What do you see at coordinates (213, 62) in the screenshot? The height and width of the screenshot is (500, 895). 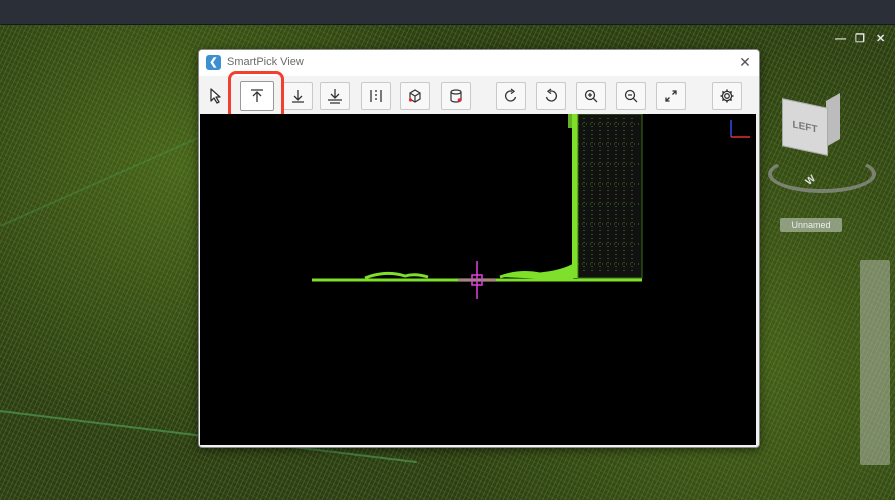 I see `smartpick-app-icon: ❮` at bounding box center [213, 62].